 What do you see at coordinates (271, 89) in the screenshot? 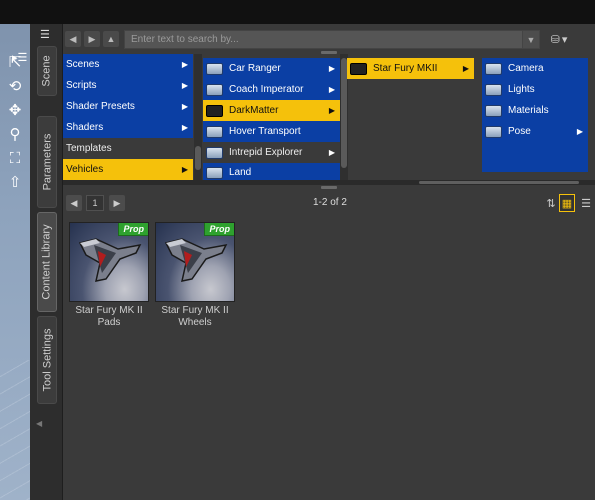
I see `category-item: Coach Imperator ▶` at bounding box center [271, 89].